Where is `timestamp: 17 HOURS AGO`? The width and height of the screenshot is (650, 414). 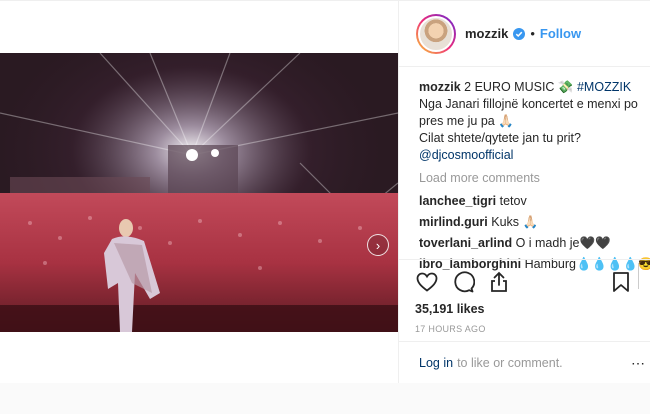 timestamp: 17 HOURS AGO is located at coordinates (524, 329).